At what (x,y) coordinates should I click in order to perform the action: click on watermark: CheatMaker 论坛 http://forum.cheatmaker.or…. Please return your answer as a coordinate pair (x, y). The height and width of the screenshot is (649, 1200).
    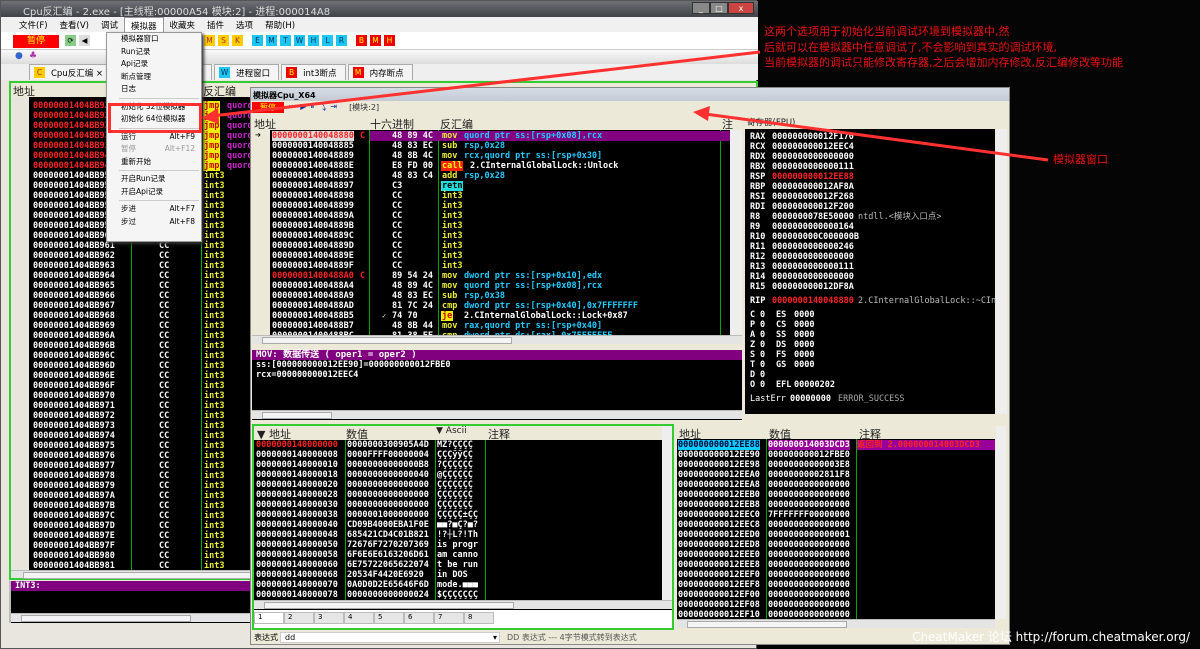
    Looking at the image, I should click on (1051, 637).